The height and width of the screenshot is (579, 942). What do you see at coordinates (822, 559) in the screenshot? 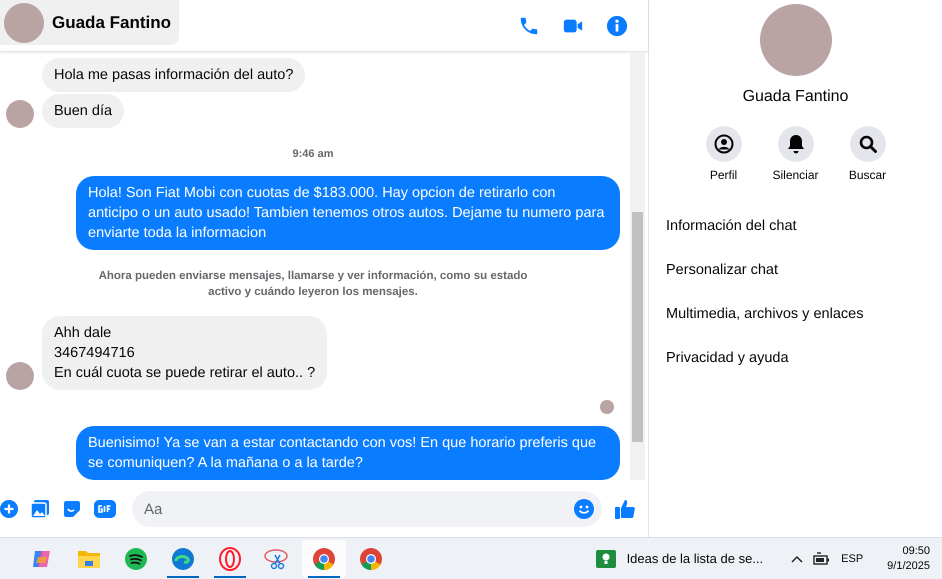
I see `battery-icon` at bounding box center [822, 559].